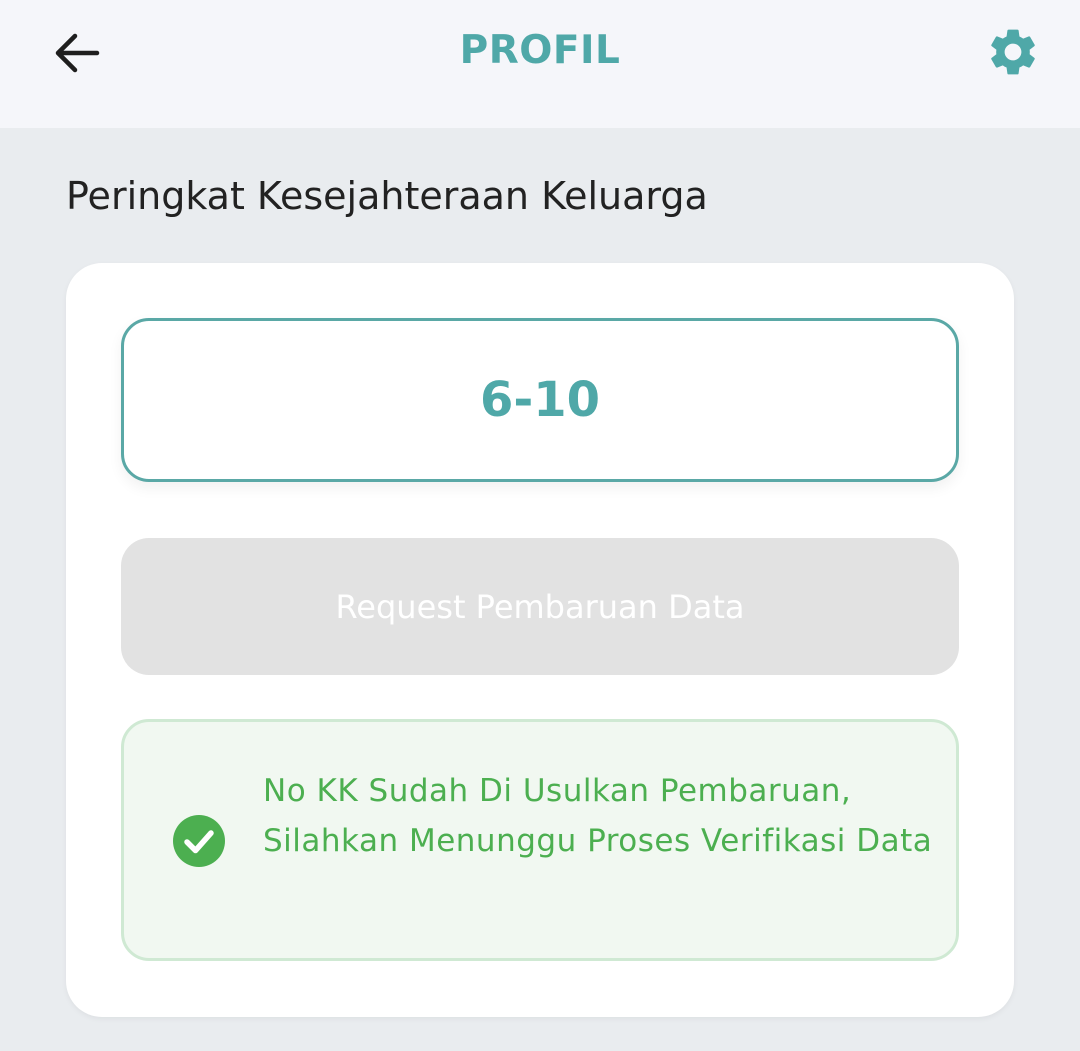 Image resolution: width=1080 pixels, height=1051 pixels. I want to click on settings-button, so click(1013, 52).